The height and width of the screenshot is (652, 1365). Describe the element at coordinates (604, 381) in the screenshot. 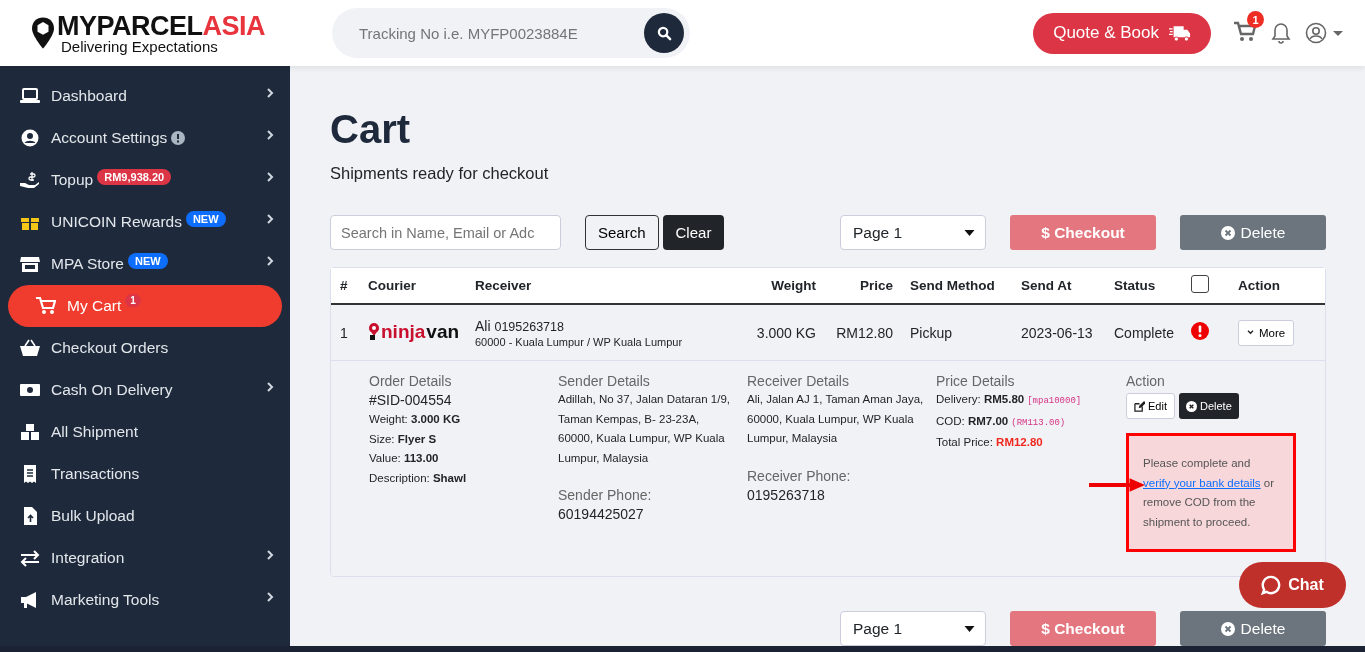

I see `section-heading: Sender Details` at that location.